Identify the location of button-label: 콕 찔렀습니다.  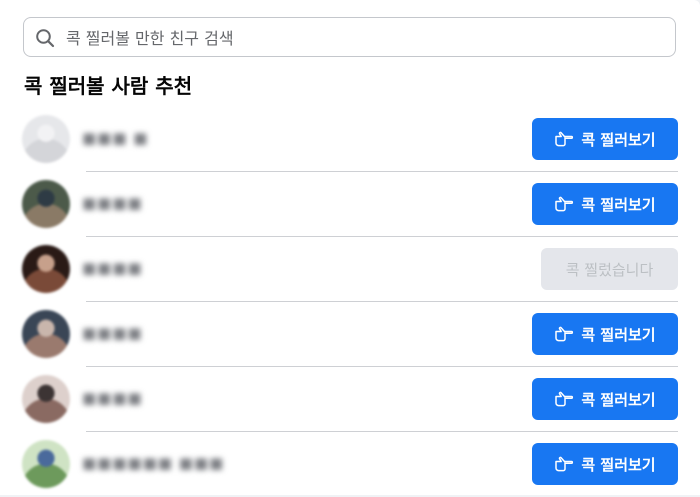
(609, 269).